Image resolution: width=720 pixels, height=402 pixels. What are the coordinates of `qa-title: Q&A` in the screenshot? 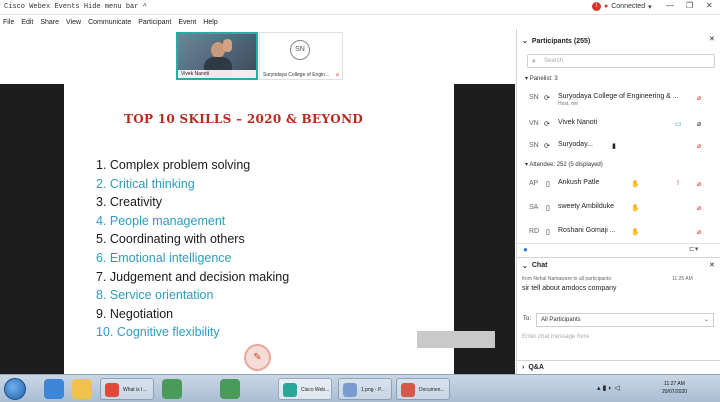 It's located at (536, 367).